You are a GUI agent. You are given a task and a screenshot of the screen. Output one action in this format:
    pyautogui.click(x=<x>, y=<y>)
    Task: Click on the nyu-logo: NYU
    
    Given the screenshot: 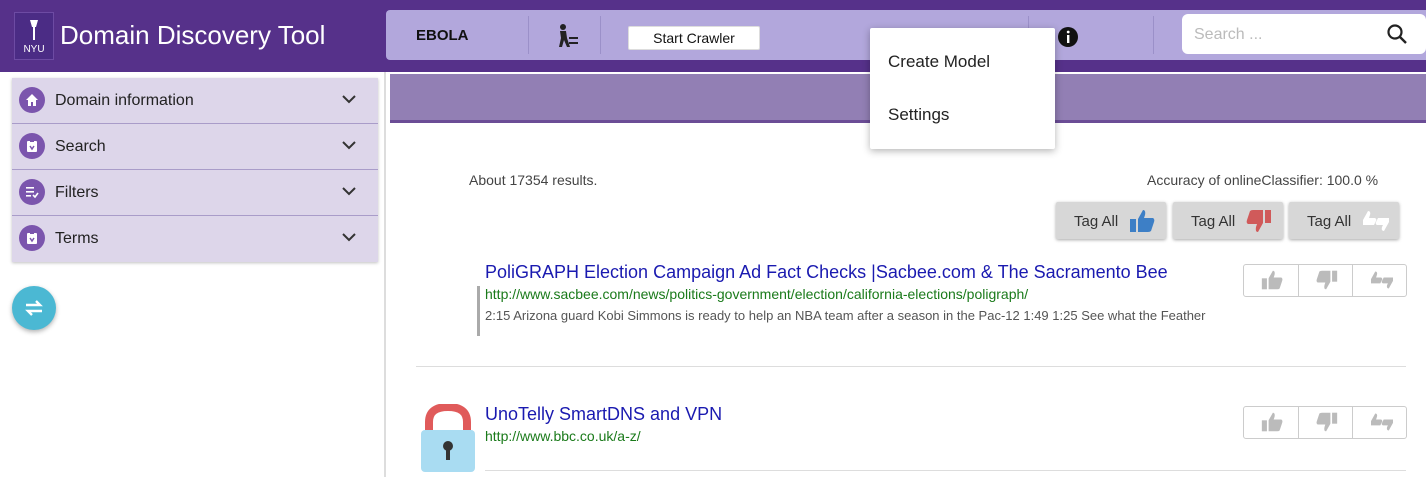 What is the action you would take?
    pyautogui.click(x=34, y=36)
    